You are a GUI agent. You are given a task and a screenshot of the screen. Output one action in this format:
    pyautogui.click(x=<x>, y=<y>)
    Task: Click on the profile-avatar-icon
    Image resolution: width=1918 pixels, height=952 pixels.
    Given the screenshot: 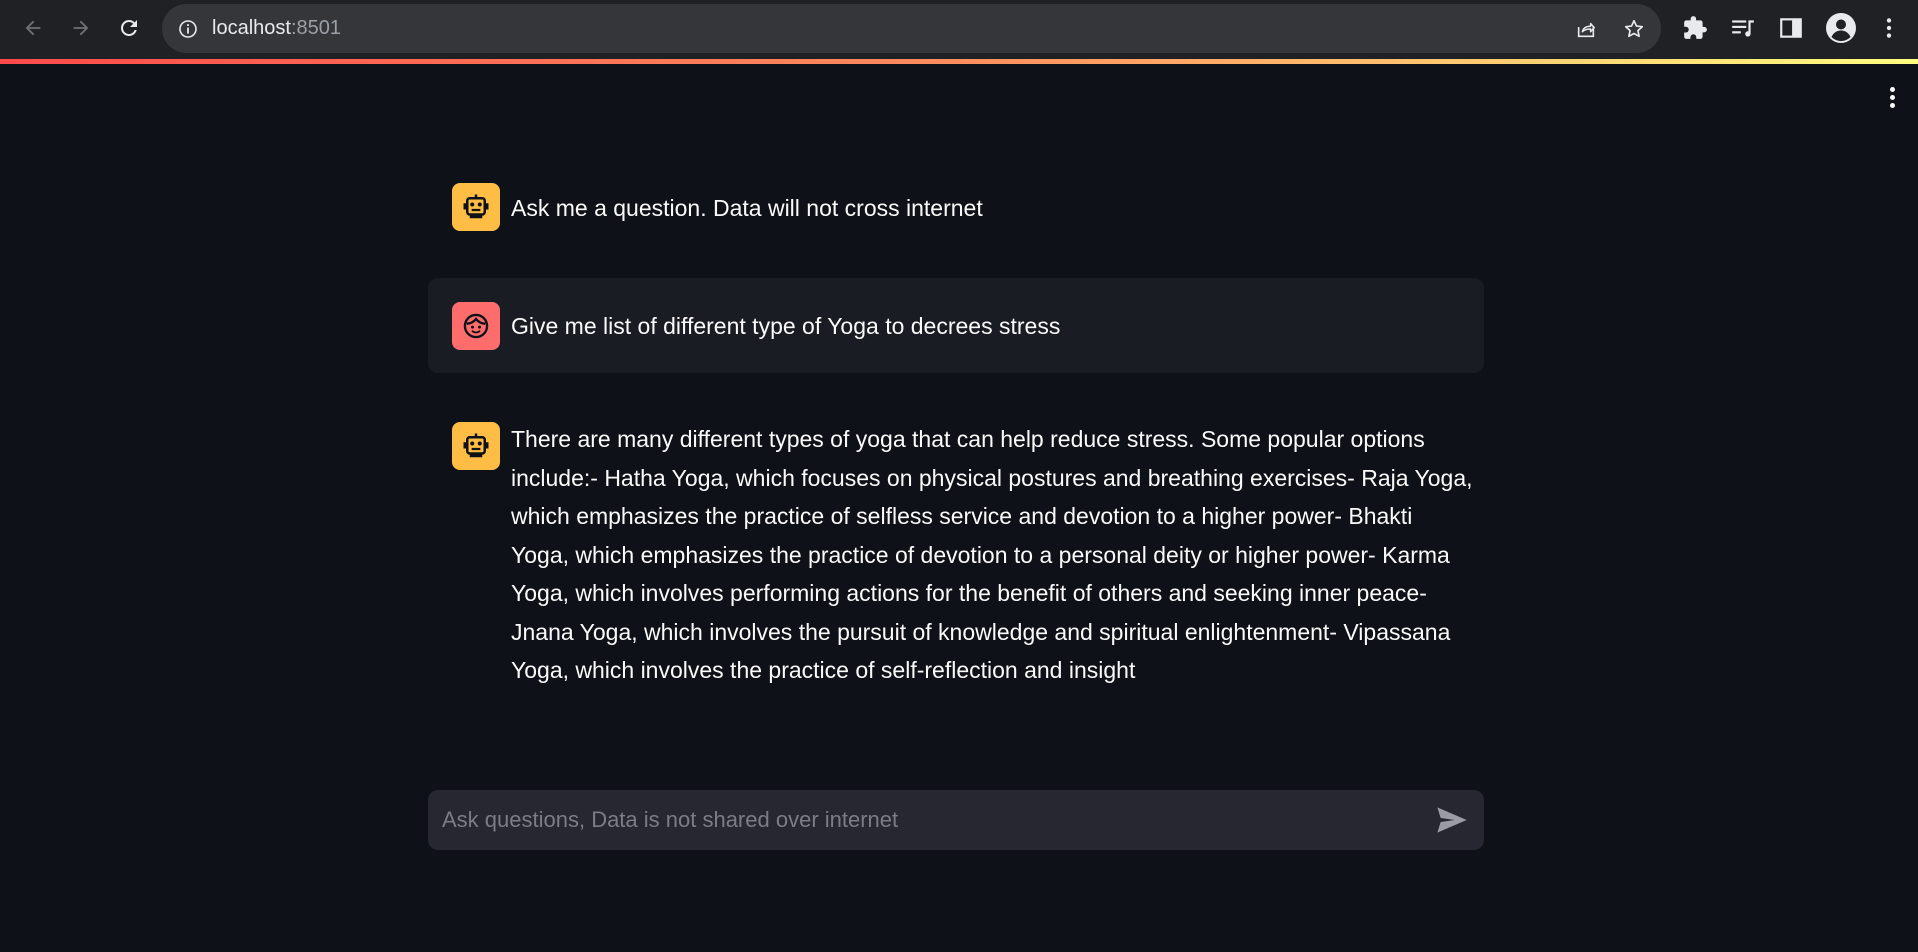 What is the action you would take?
    pyautogui.click(x=1841, y=28)
    